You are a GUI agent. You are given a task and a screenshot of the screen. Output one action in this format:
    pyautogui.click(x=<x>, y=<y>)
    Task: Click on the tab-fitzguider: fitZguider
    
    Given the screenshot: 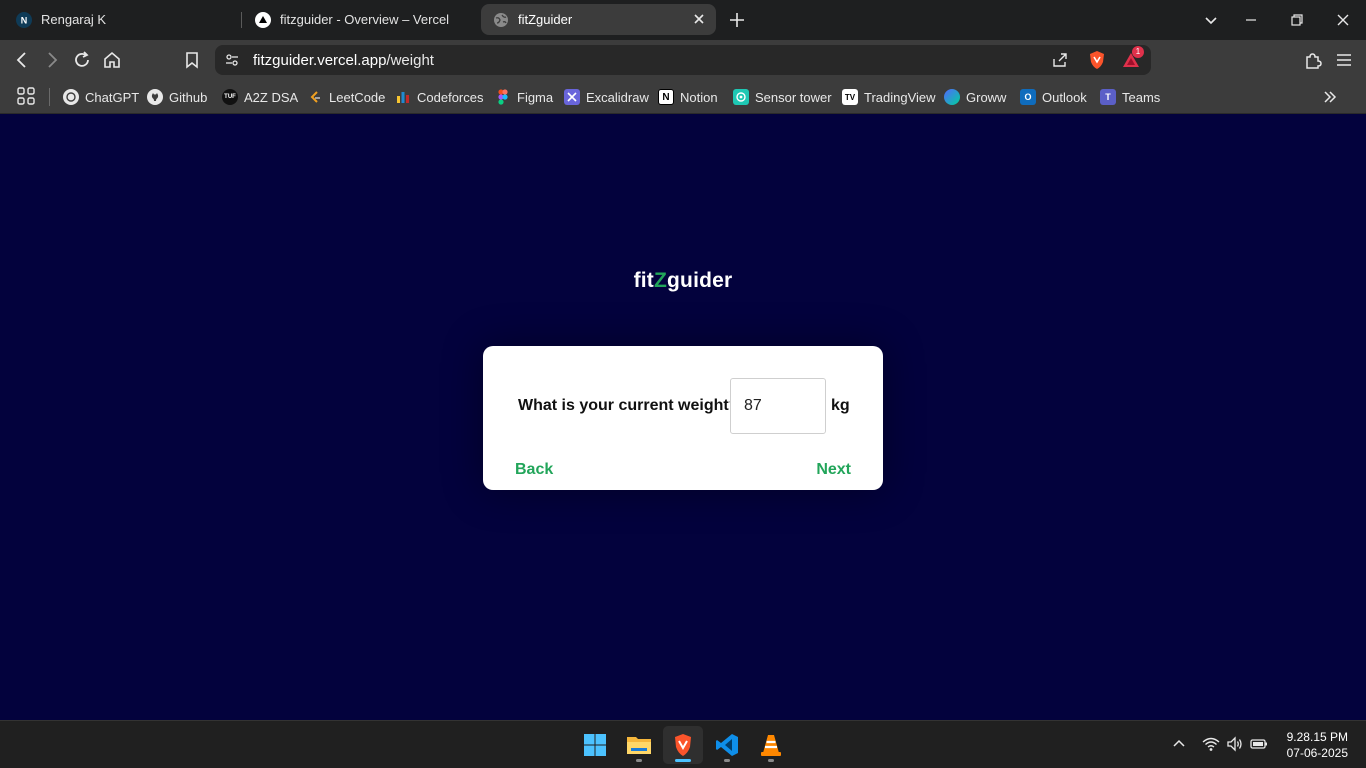 What is the action you would take?
    pyautogui.click(x=598, y=19)
    